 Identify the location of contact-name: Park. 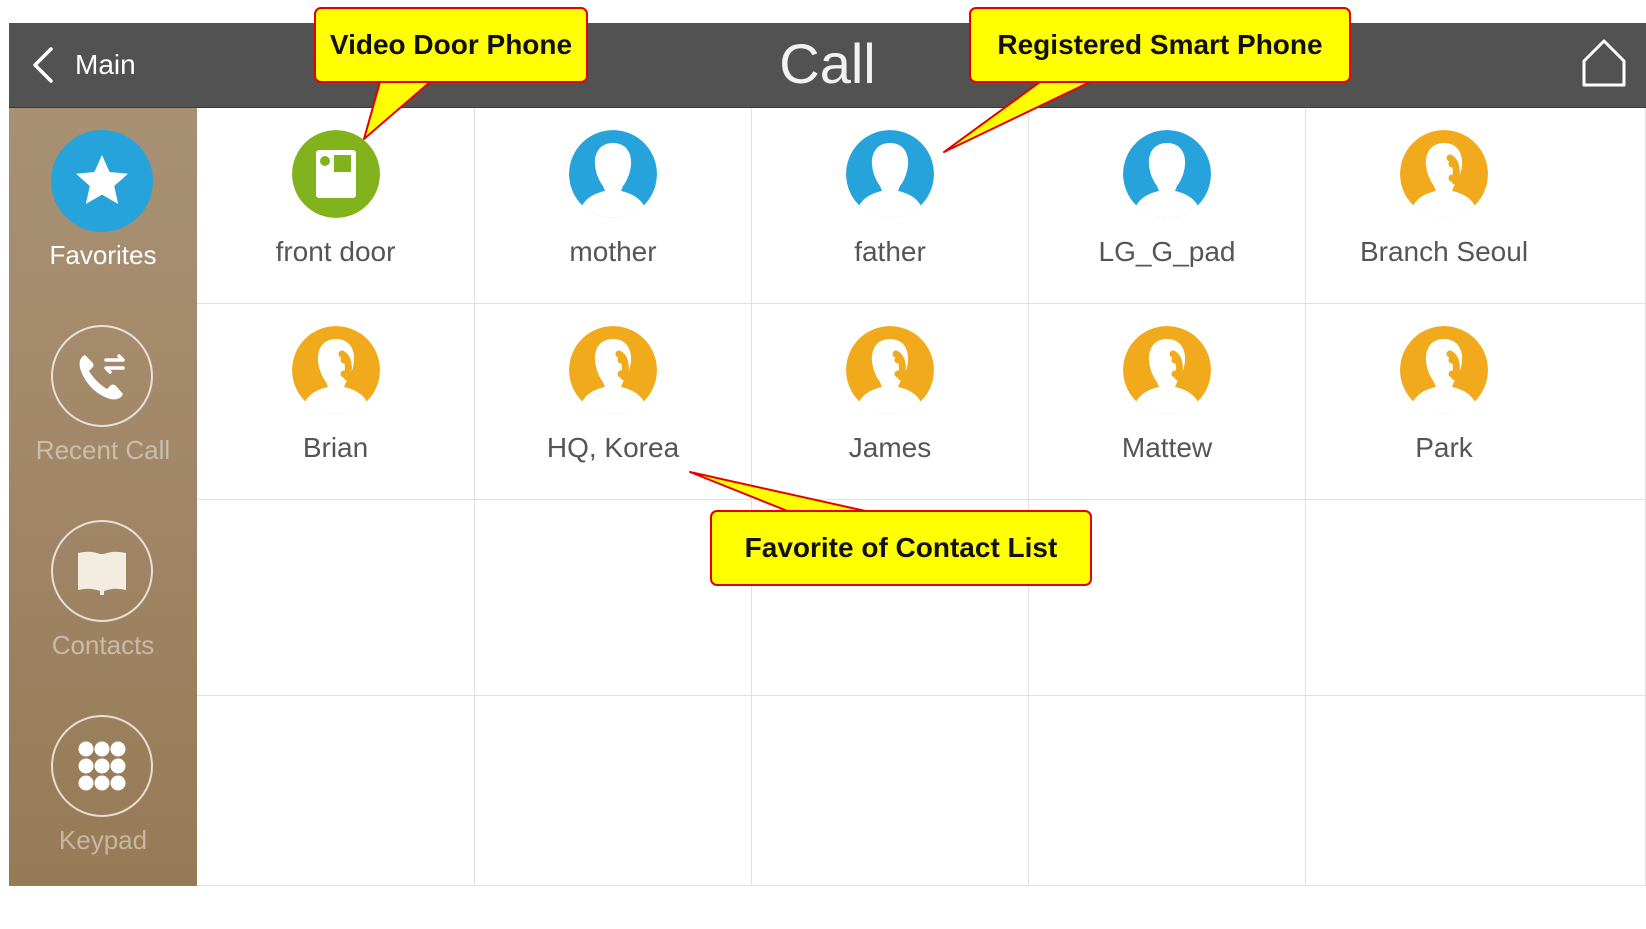
(1444, 447).